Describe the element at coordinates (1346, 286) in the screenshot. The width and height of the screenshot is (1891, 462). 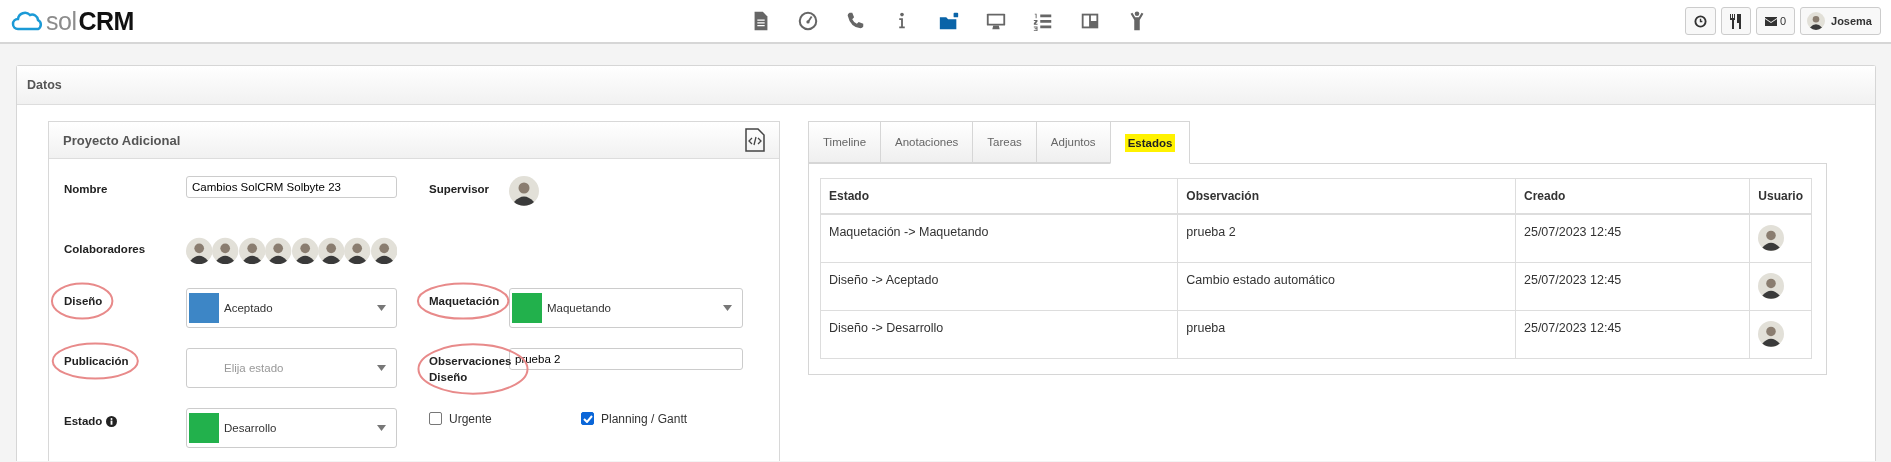
I see `table-cell: Cambio estado automático` at that location.